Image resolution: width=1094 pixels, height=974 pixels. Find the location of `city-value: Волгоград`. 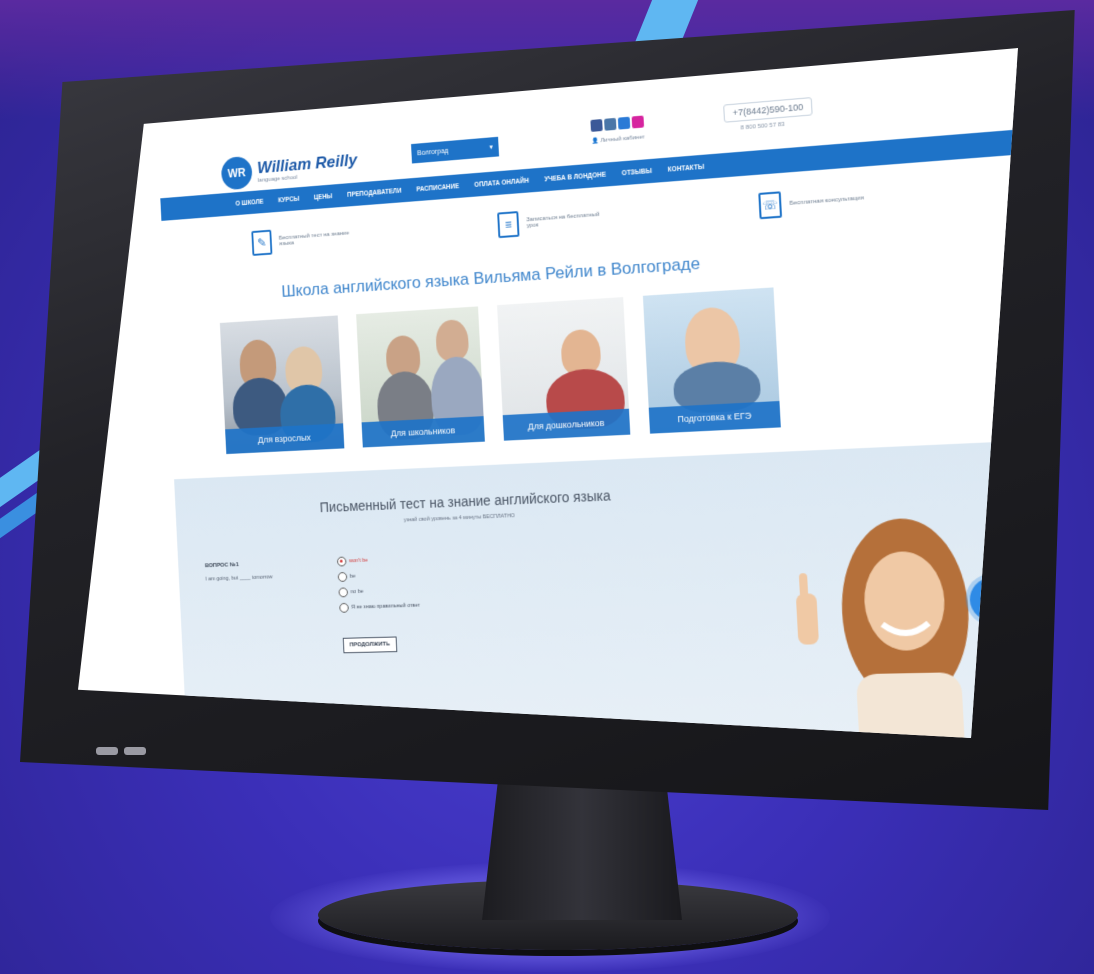

city-value: Волгоград is located at coordinates (432, 152).